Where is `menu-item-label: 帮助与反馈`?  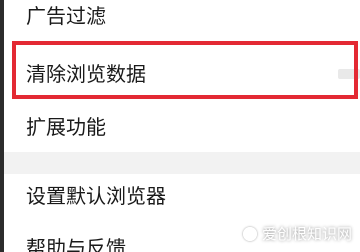
menu-item-label: 帮助与反馈 is located at coordinates (76, 244).